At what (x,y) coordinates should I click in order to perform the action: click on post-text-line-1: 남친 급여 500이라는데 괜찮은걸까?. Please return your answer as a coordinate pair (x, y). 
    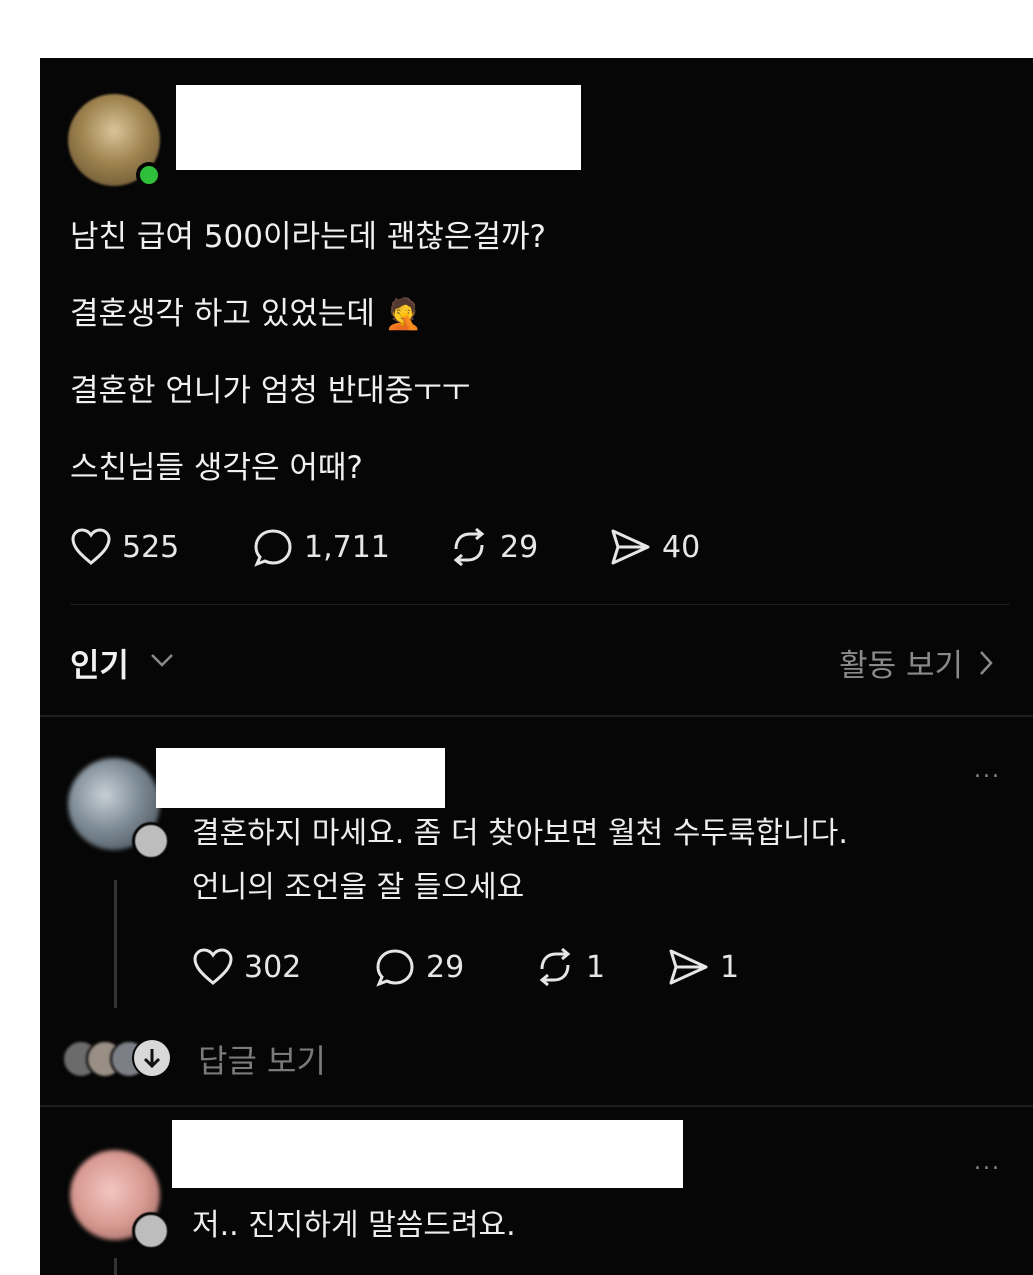
    Looking at the image, I should click on (308, 237).